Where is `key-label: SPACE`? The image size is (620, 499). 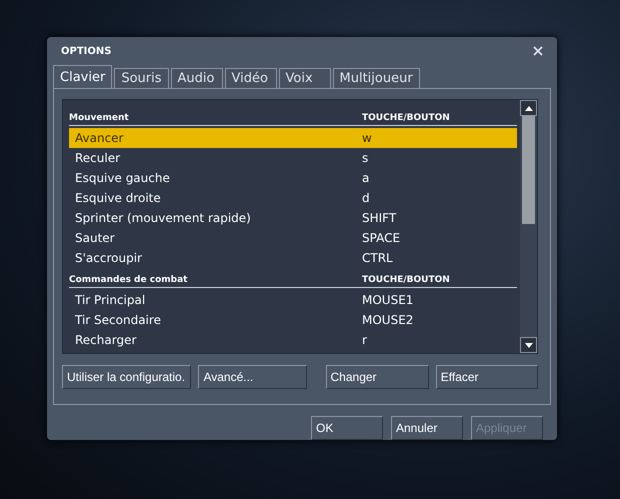 key-label: SPACE is located at coordinates (381, 238).